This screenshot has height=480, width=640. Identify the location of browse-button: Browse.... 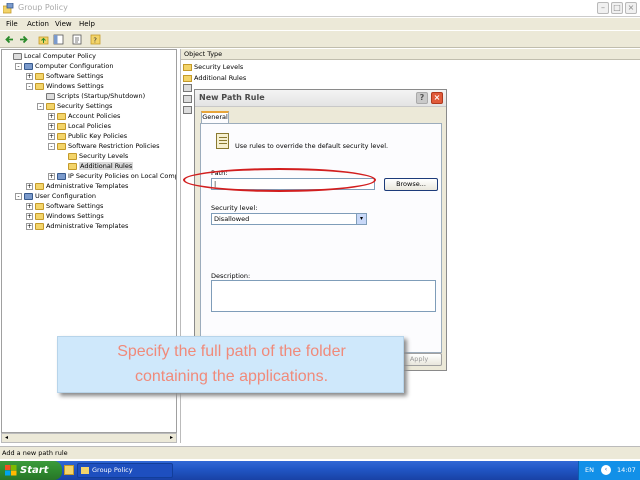
(411, 184).